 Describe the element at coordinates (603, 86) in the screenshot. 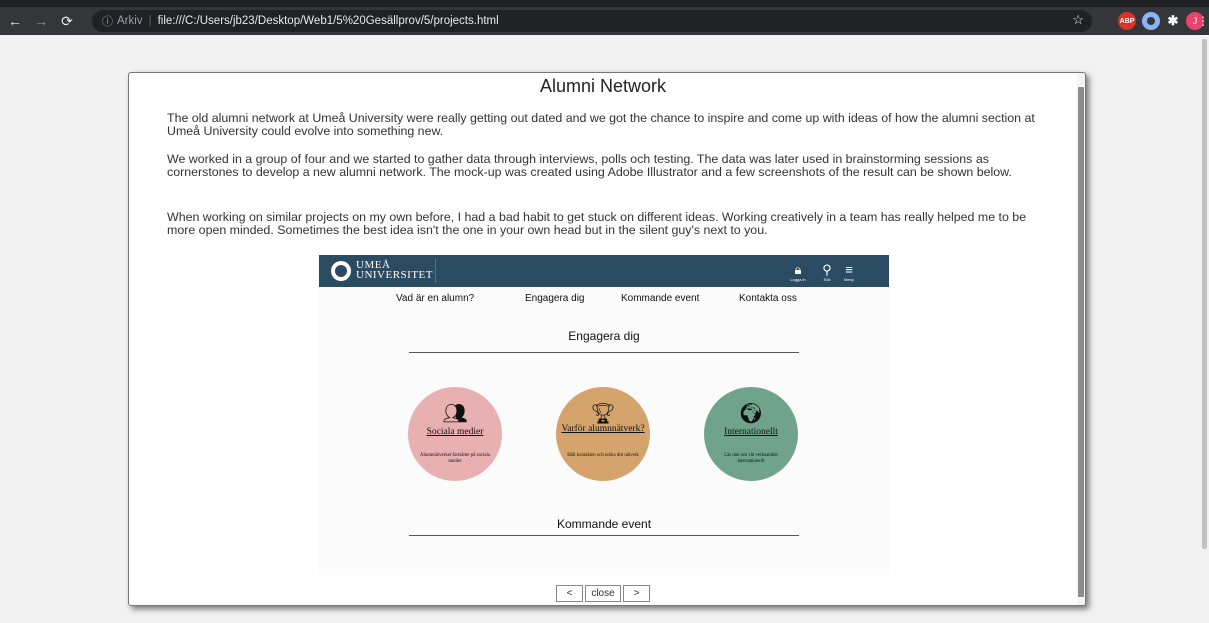

I see `modal-title: Alumni Network` at that location.